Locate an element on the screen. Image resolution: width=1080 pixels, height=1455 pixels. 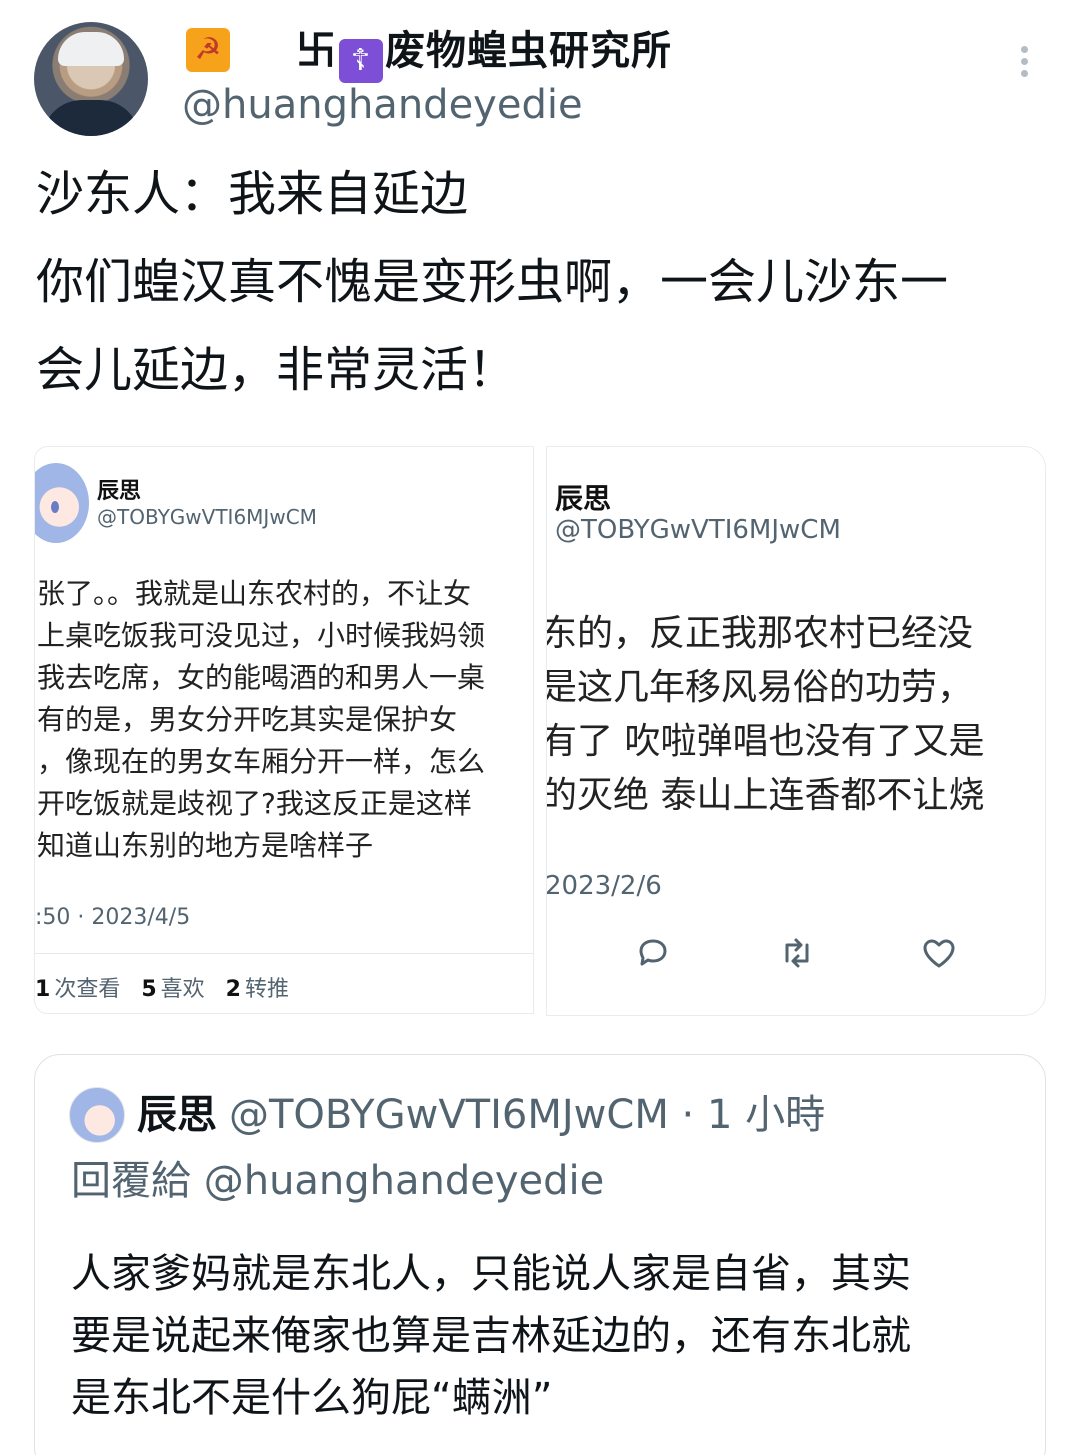
display-name: 卐 ☦ 废物蝗虫研究所 is located at coordinates (484, 53).